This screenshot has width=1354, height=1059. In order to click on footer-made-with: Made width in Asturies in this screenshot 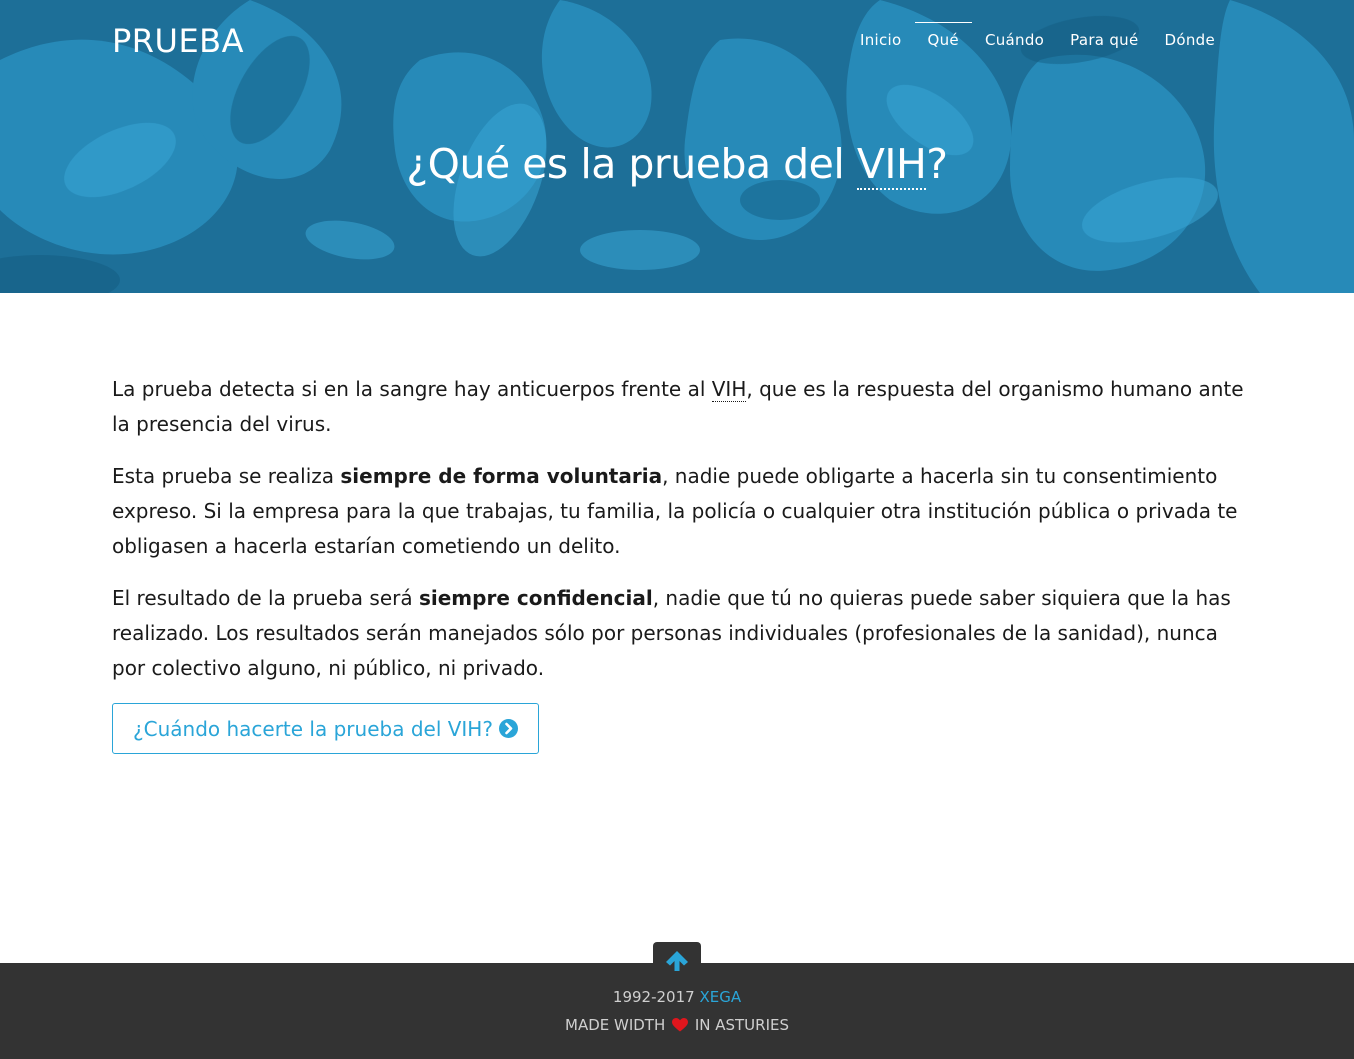, I will do `click(677, 1026)`.